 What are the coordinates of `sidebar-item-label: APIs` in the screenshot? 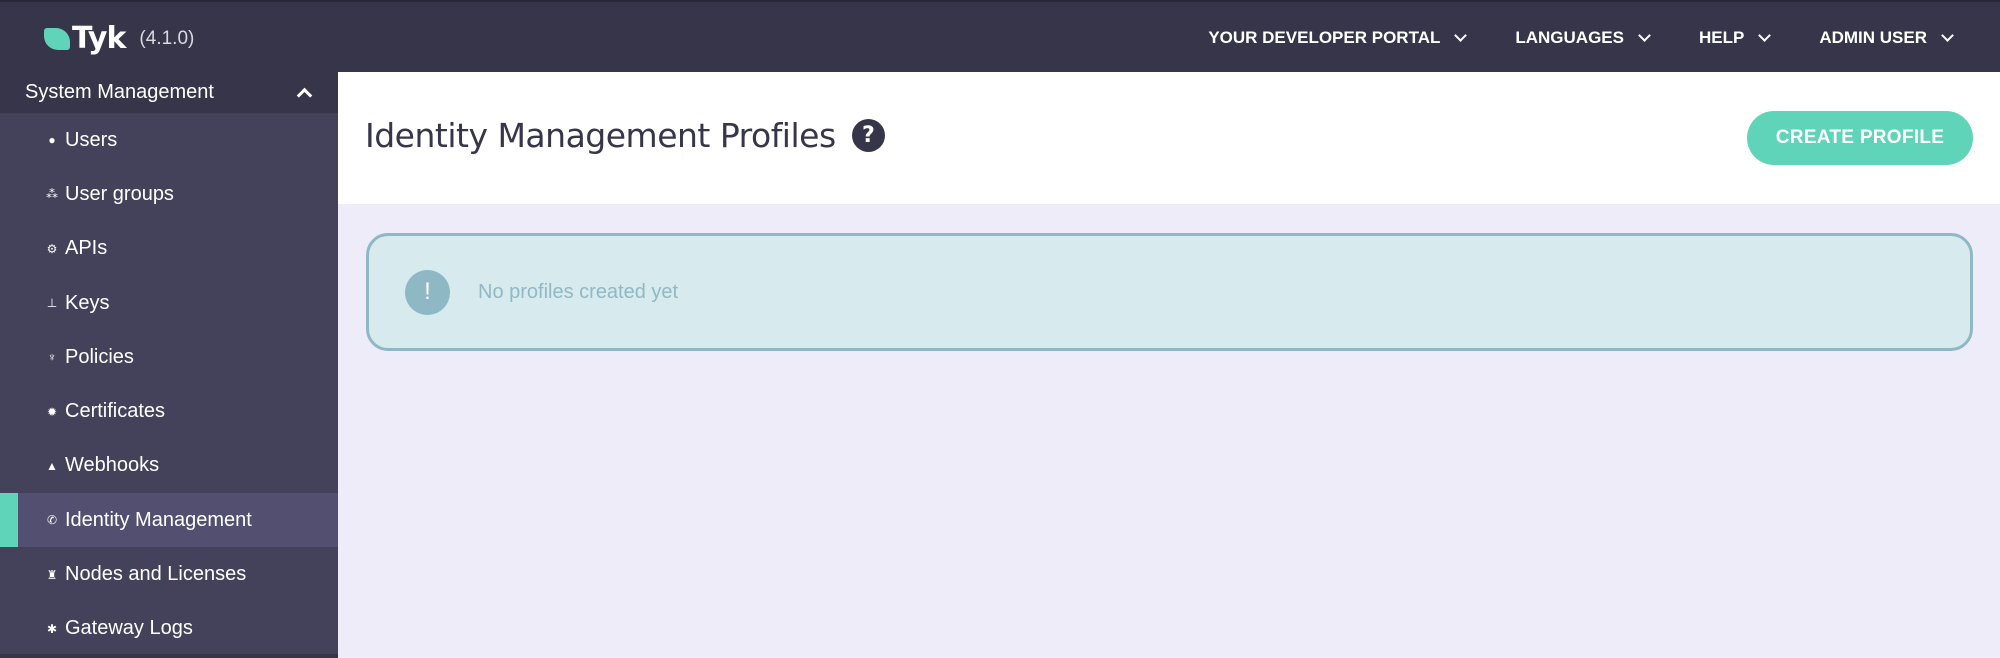 It's located at (86, 248).